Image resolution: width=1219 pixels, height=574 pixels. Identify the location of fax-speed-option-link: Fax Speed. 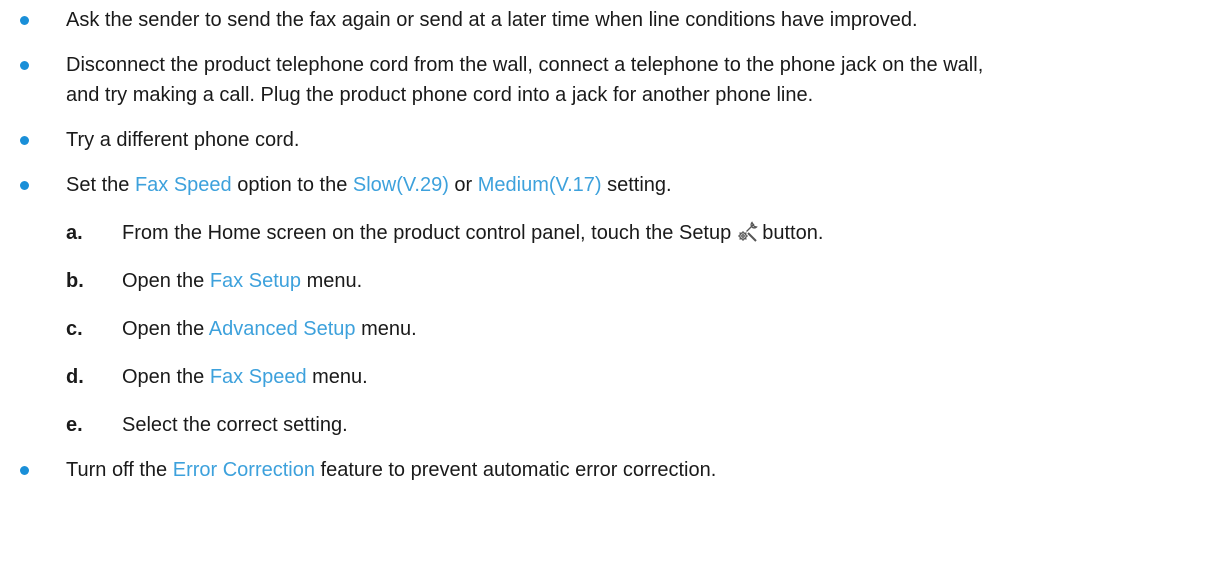
(183, 185).